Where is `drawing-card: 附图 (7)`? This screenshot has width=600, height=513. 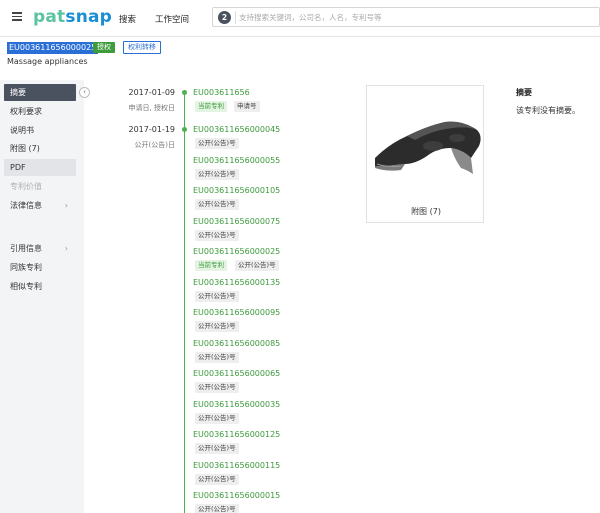
drawing-card: 附图 (7) is located at coordinates (425, 154).